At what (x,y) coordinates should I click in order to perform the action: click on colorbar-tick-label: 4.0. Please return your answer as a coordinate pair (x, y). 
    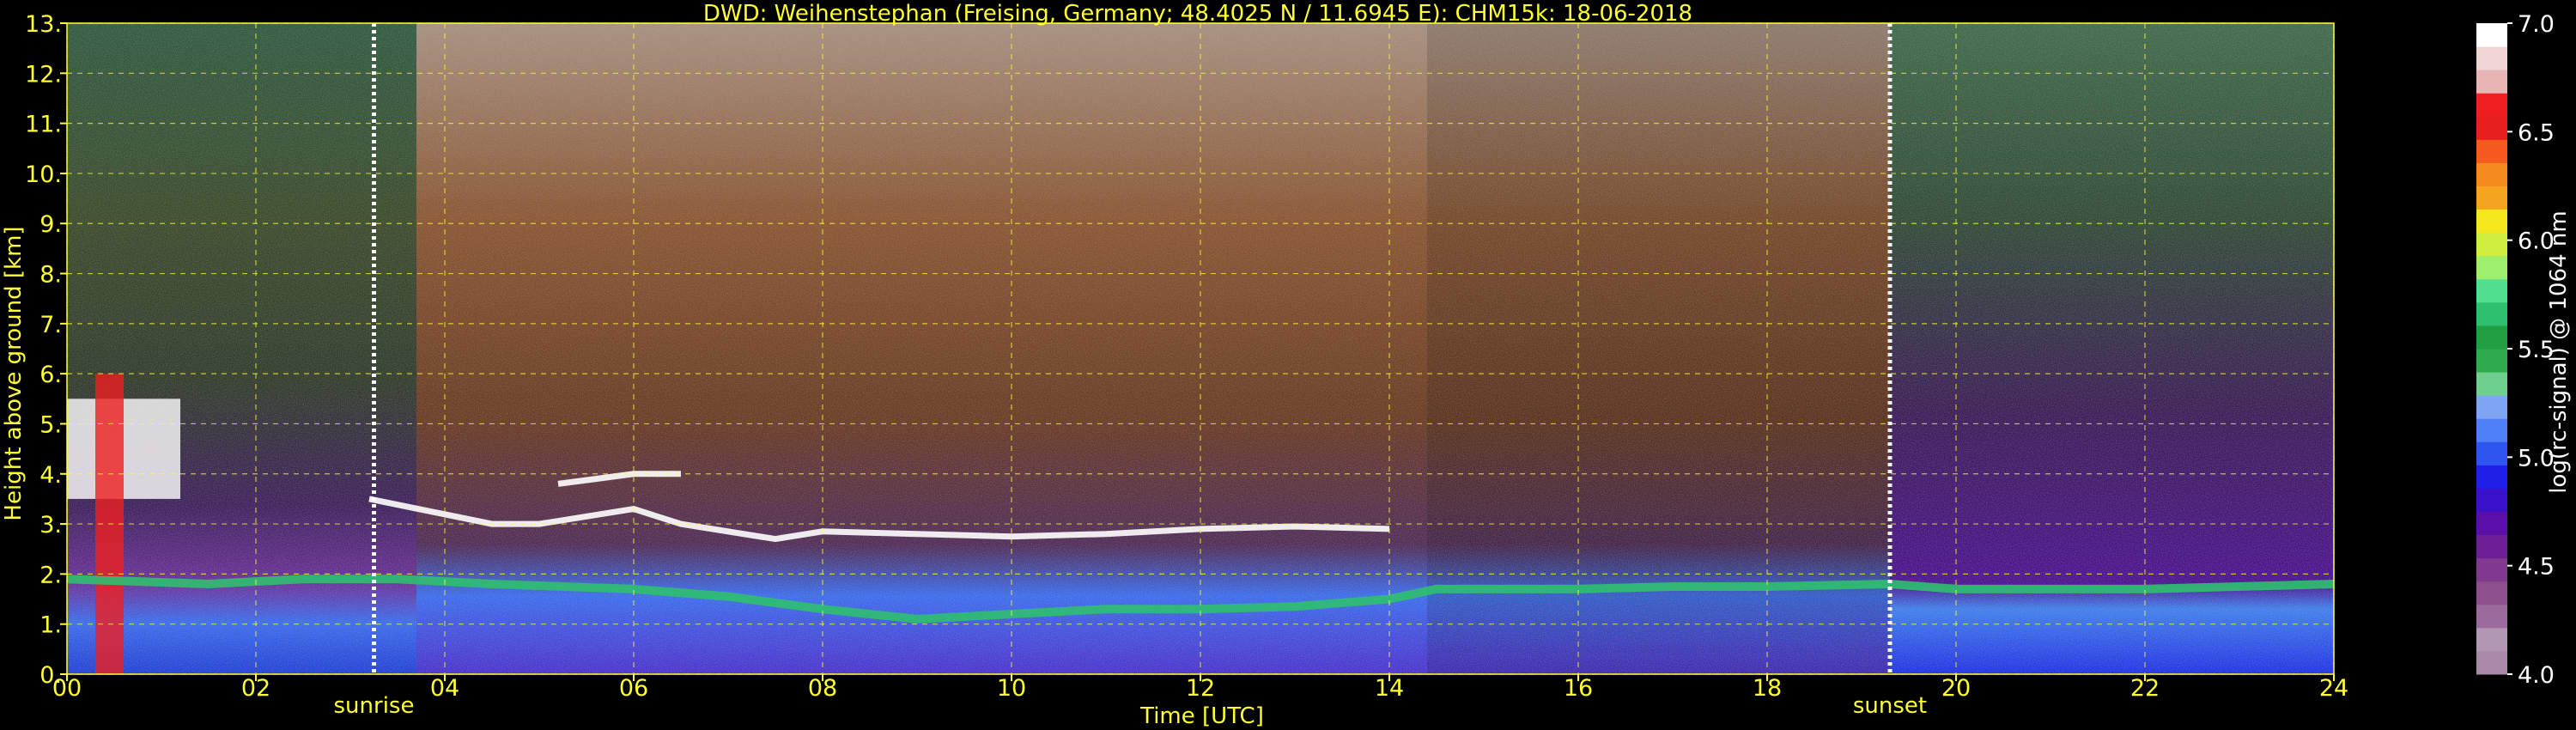
    Looking at the image, I should click on (2536, 675).